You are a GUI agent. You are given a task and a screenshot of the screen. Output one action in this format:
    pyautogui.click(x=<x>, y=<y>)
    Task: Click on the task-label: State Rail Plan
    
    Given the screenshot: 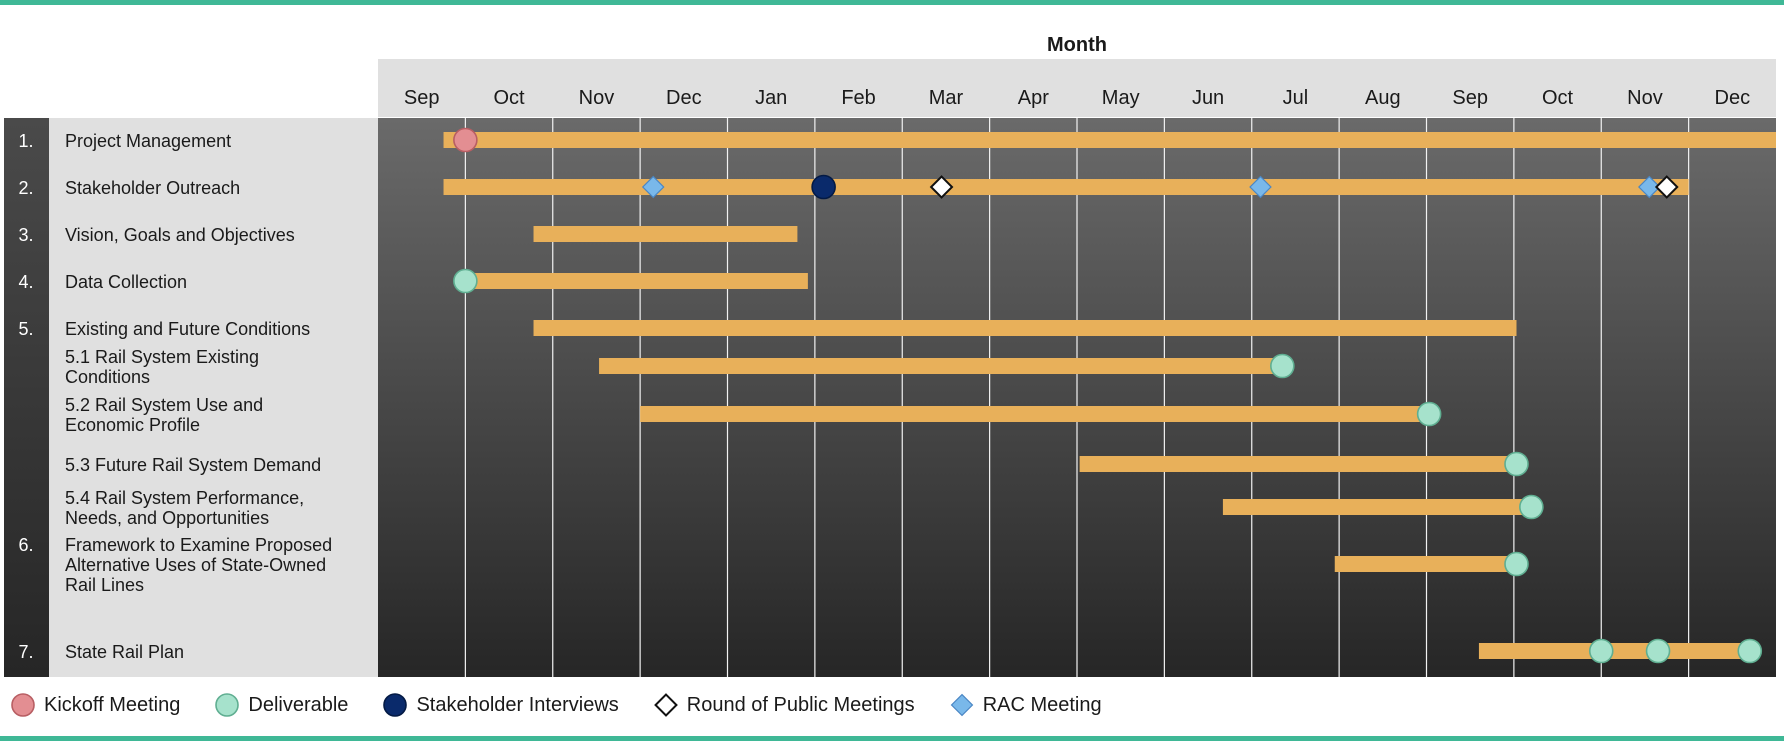 What is the action you would take?
    pyautogui.click(x=124, y=652)
    